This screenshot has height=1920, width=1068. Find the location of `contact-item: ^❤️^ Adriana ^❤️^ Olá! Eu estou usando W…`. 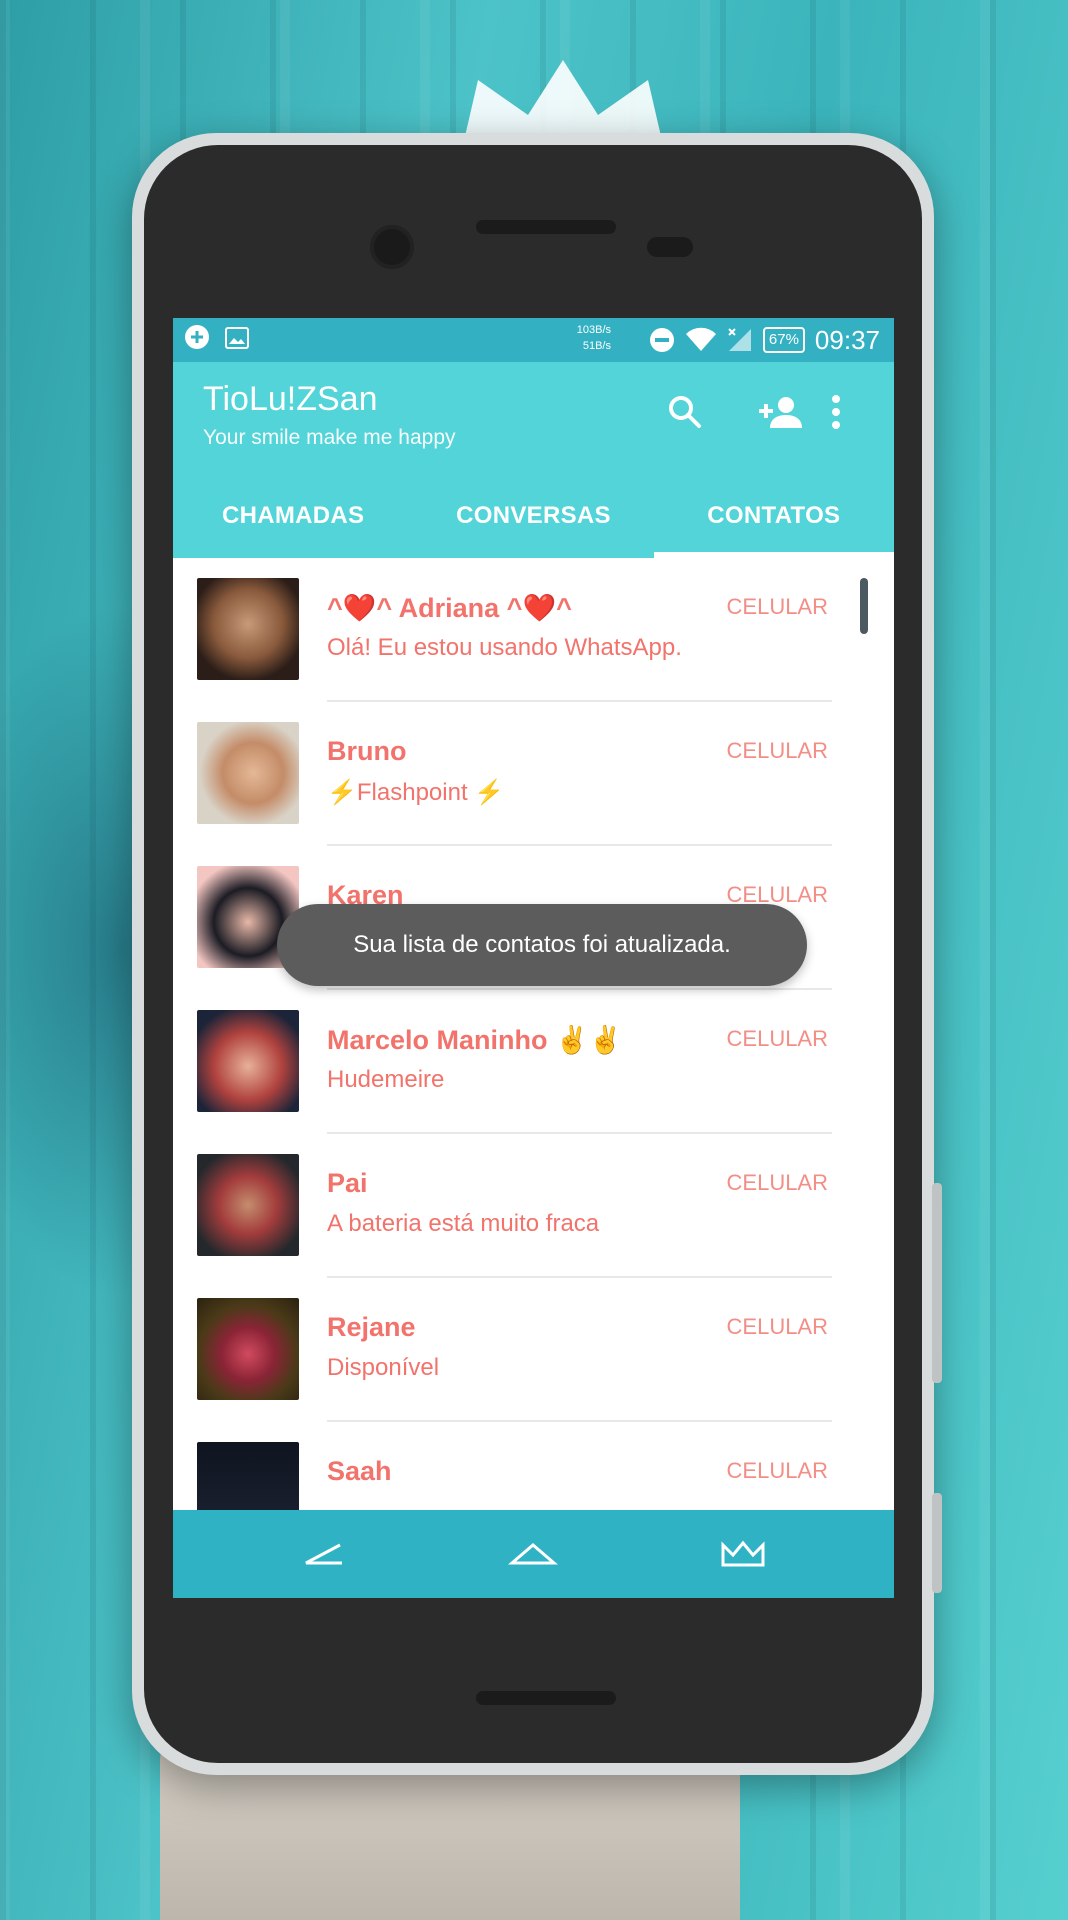

contact-item: ^❤️^ Adriana ^❤️^ Olá! Eu estou usando W… is located at coordinates (533, 630).